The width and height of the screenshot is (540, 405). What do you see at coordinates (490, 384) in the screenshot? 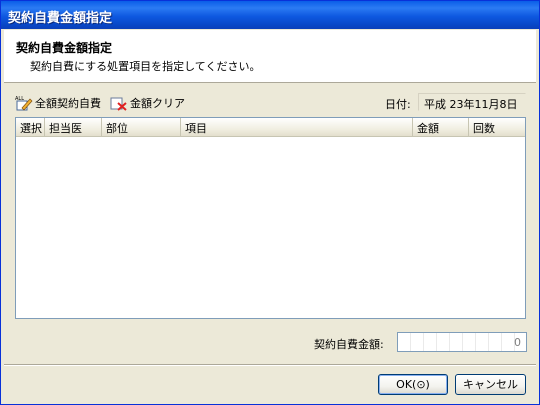
I see `cancel-button: キャンセル` at bounding box center [490, 384].